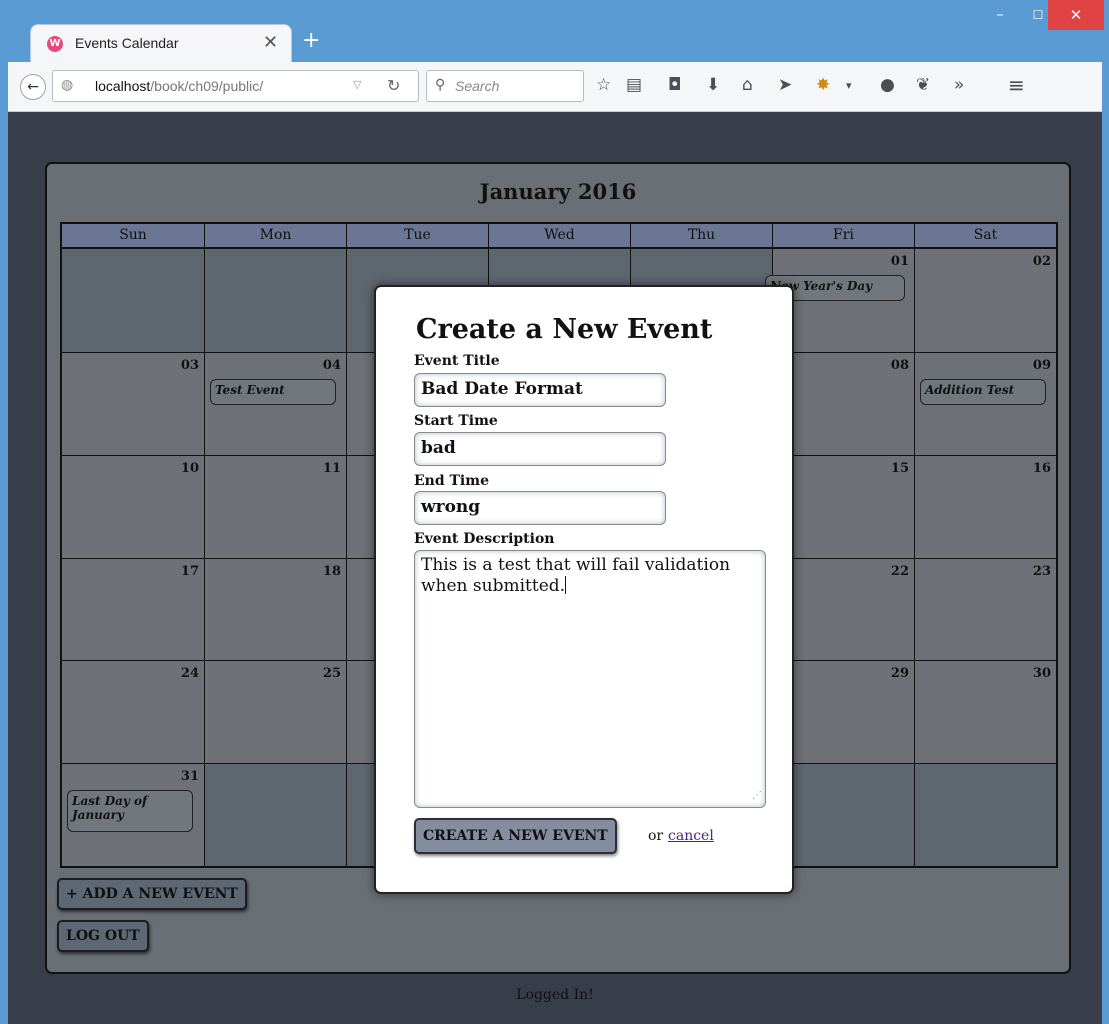 This screenshot has height=1024, width=1109. I want to click on weekday-label: Sat, so click(985, 235).